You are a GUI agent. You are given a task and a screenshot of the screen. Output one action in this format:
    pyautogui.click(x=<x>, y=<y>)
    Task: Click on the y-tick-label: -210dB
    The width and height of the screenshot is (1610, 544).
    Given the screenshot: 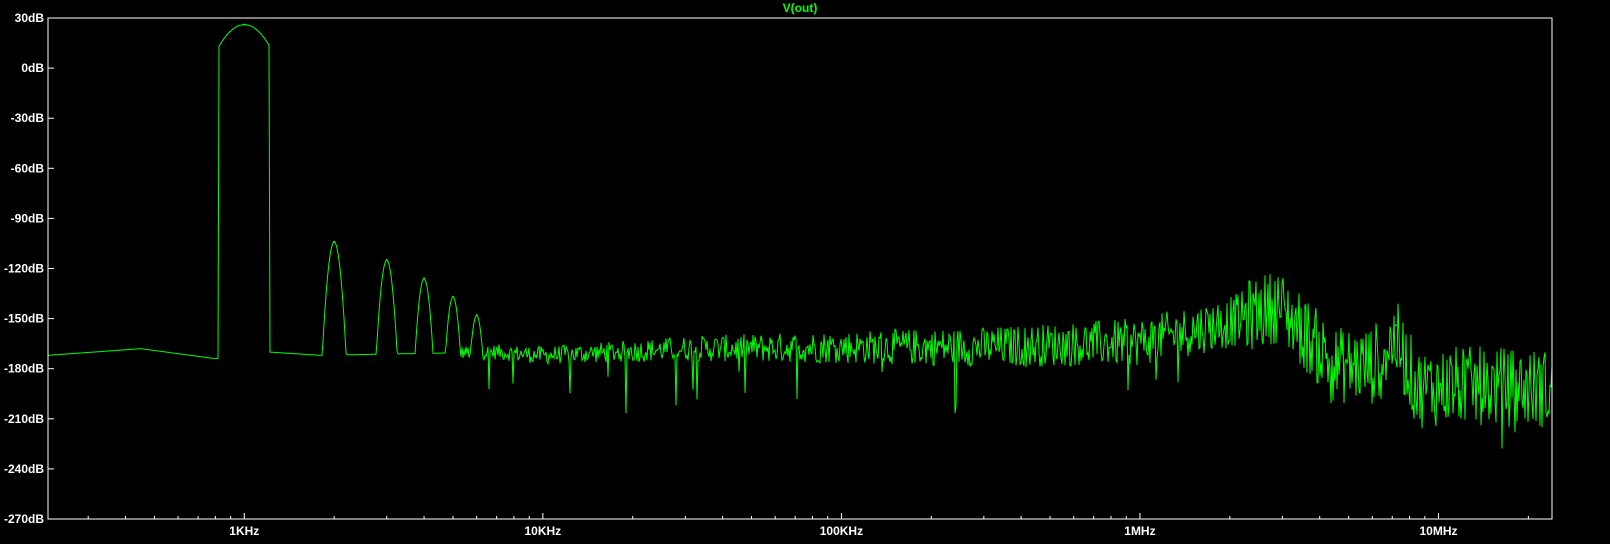 What is the action you would take?
    pyautogui.click(x=24, y=419)
    